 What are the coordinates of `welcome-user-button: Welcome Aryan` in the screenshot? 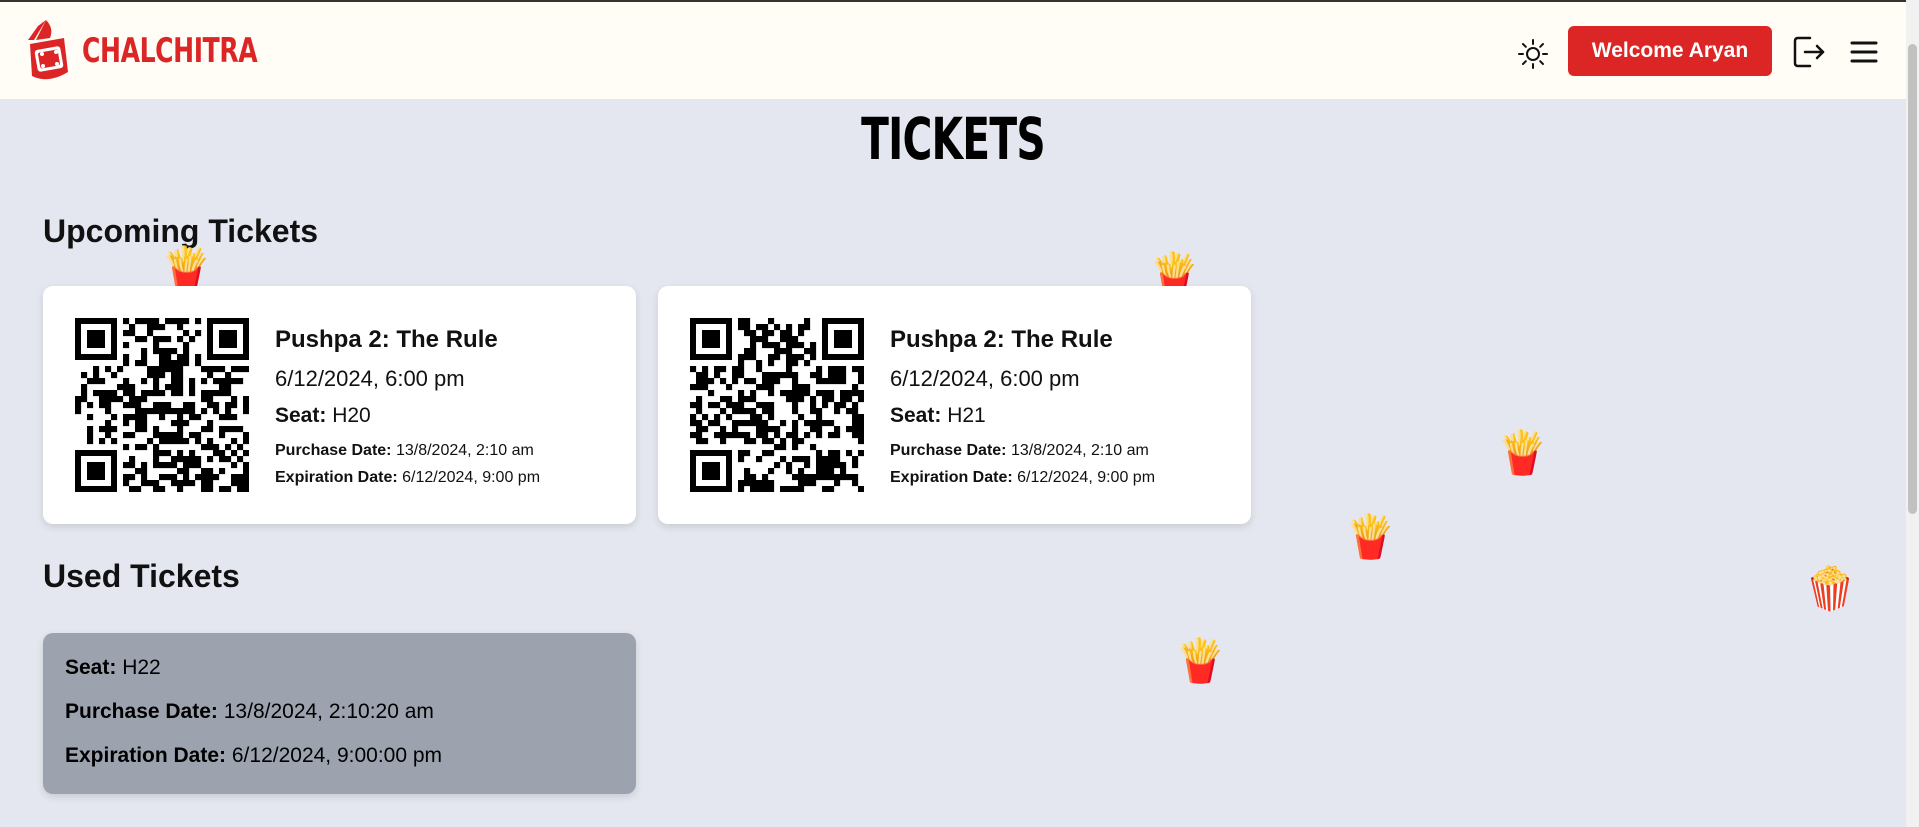 It's located at (1670, 51).